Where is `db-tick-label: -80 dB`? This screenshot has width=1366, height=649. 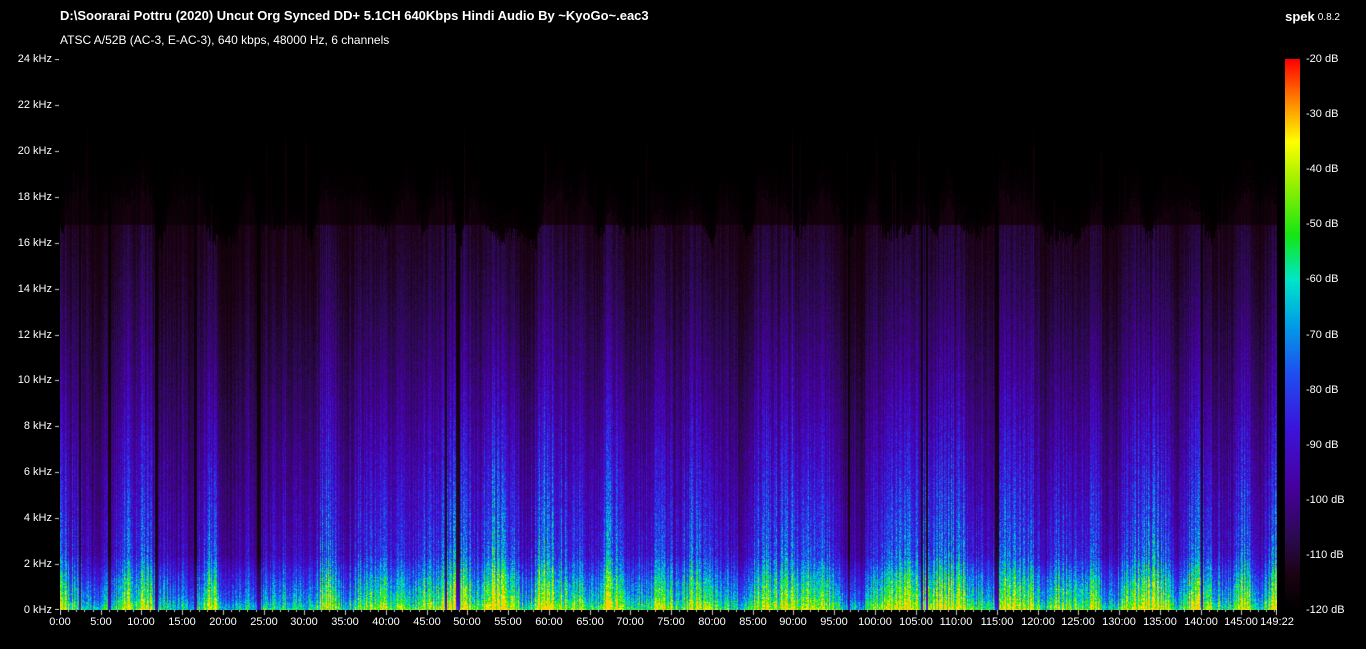
db-tick-label: -80 dB is located at coordinates (1322, 390).